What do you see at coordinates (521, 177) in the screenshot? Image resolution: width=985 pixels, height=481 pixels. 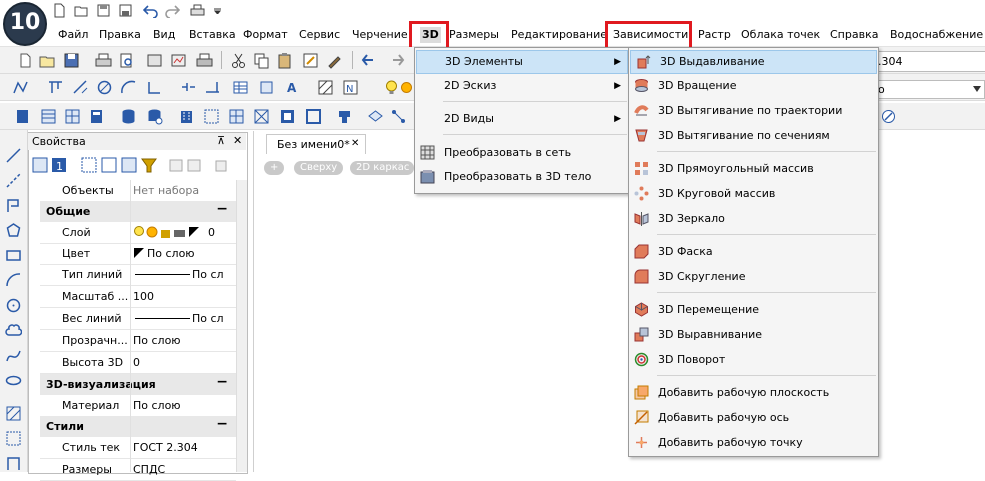 I see `menu3d-item-convert-to-solid: Преобразовать в 3D тело` at bounding box center [521, 177].